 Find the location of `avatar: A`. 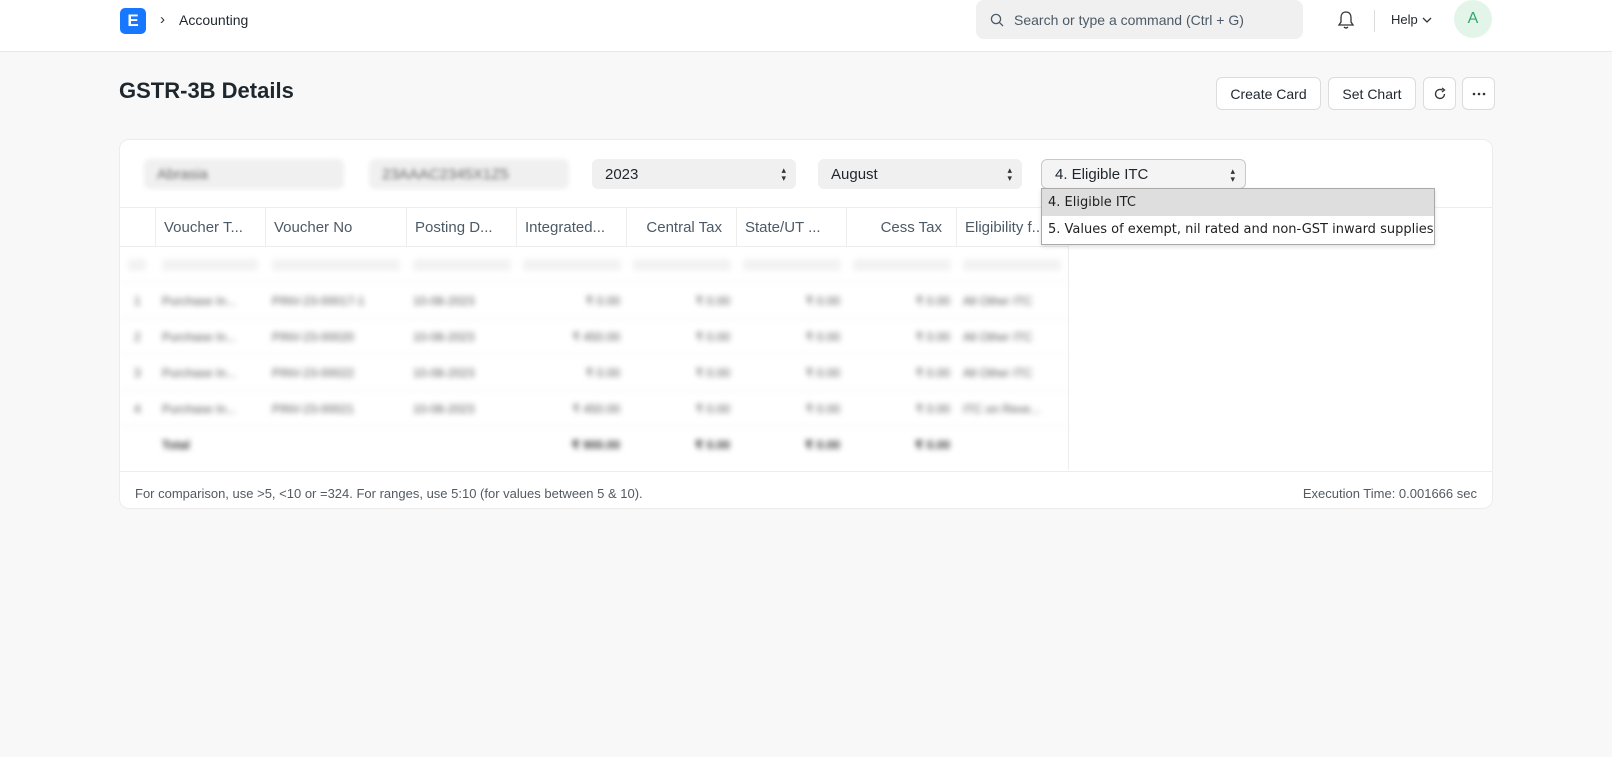

avatar: A is located at coordinates (1473, 19).